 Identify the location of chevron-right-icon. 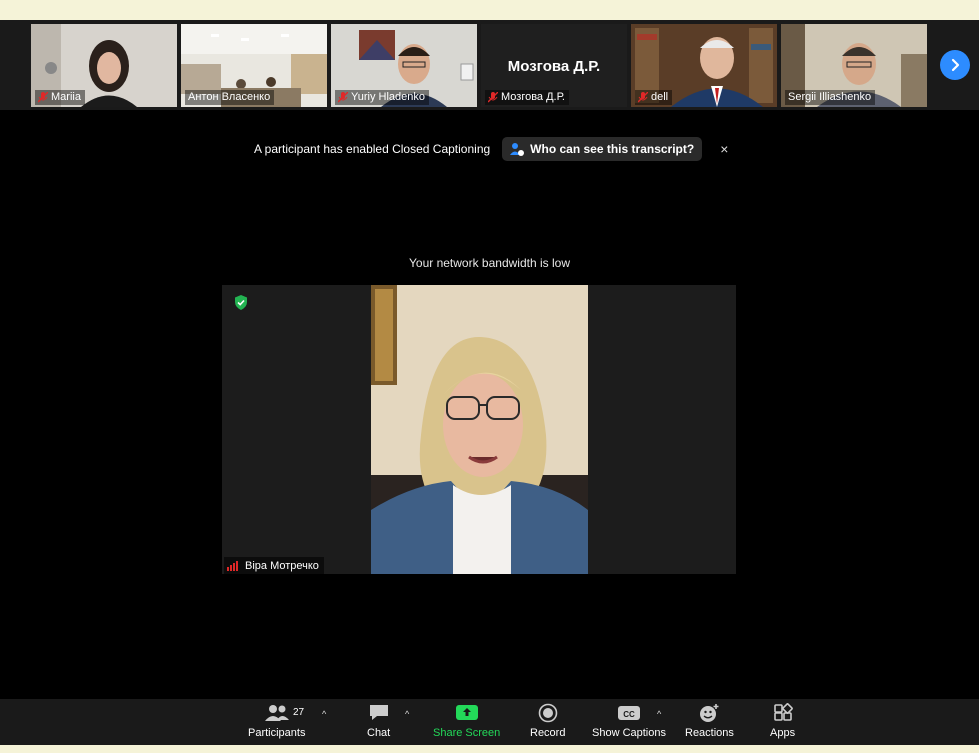
(955, 65).